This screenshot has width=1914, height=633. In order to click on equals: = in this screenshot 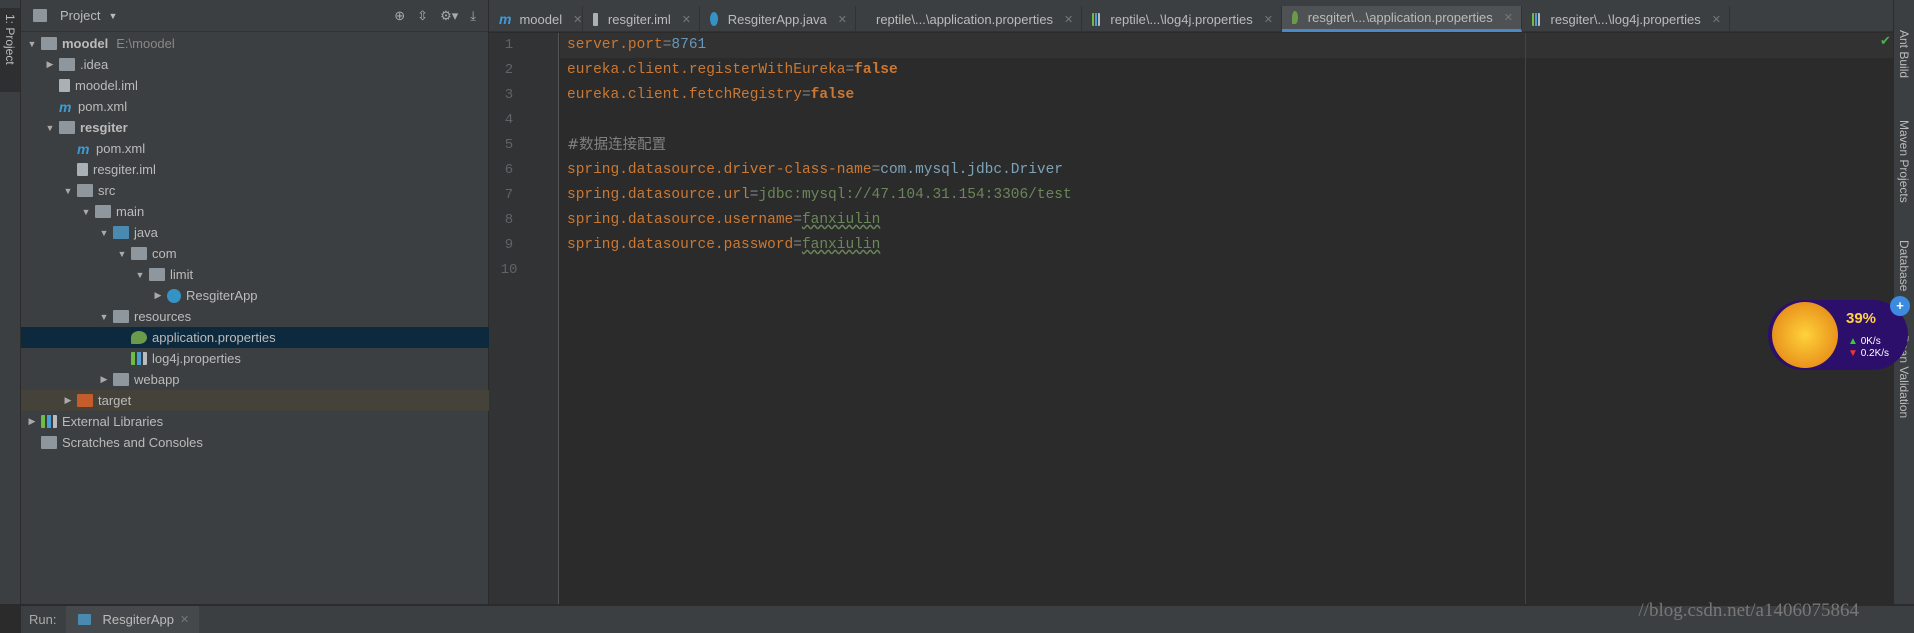, I will do `click(797, 245)`.